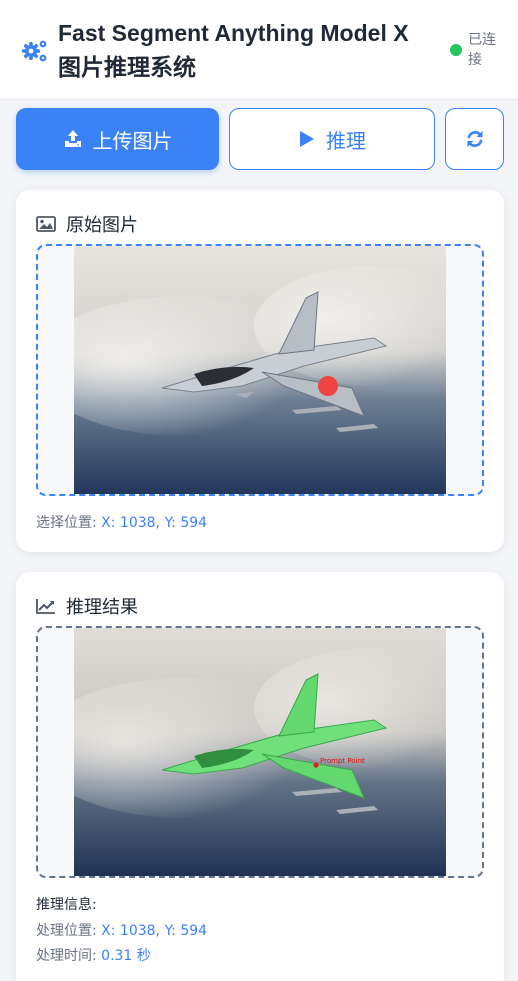  Describe the element at coordinates (102, 607) in the screenshot. I see `result-title: 推理结果` at that location.